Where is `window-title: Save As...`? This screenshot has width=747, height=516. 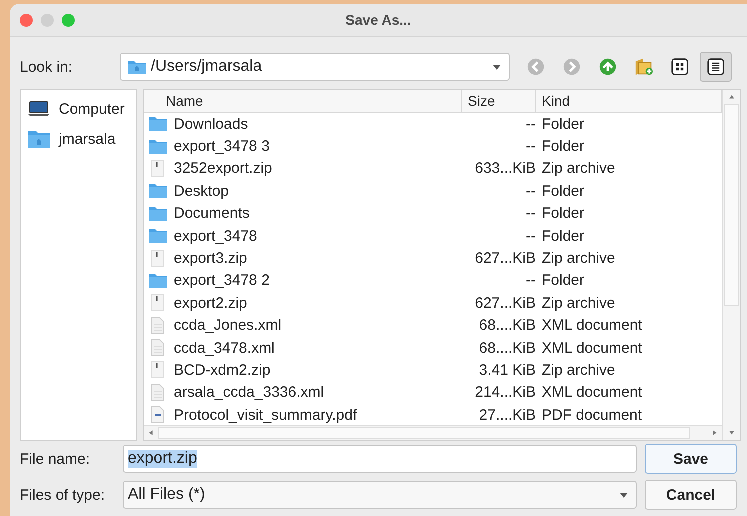
window-title: Save As... is located at coordinates (379, 20).